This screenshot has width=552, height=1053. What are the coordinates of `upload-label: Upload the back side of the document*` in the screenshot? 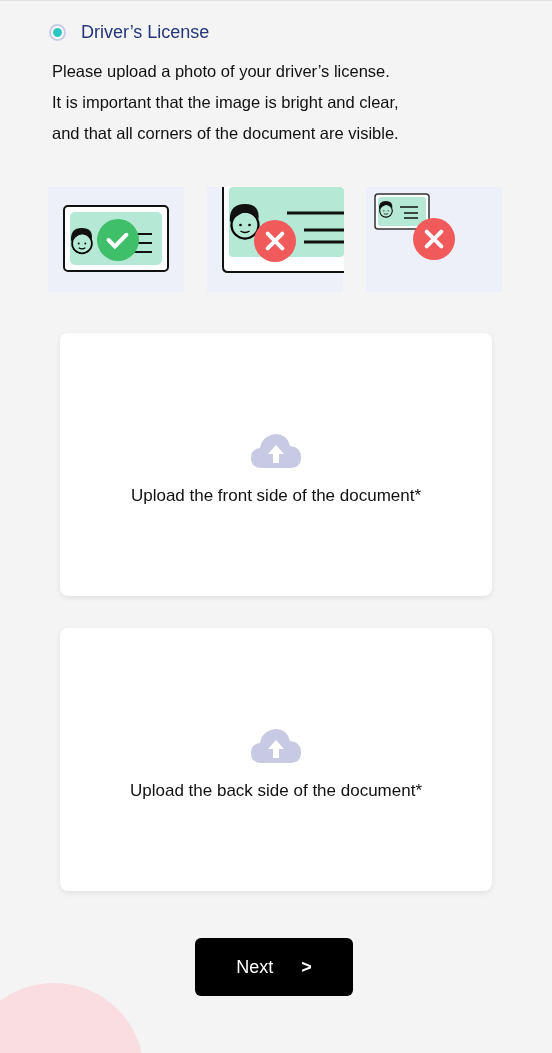 It's located at (276, 790).